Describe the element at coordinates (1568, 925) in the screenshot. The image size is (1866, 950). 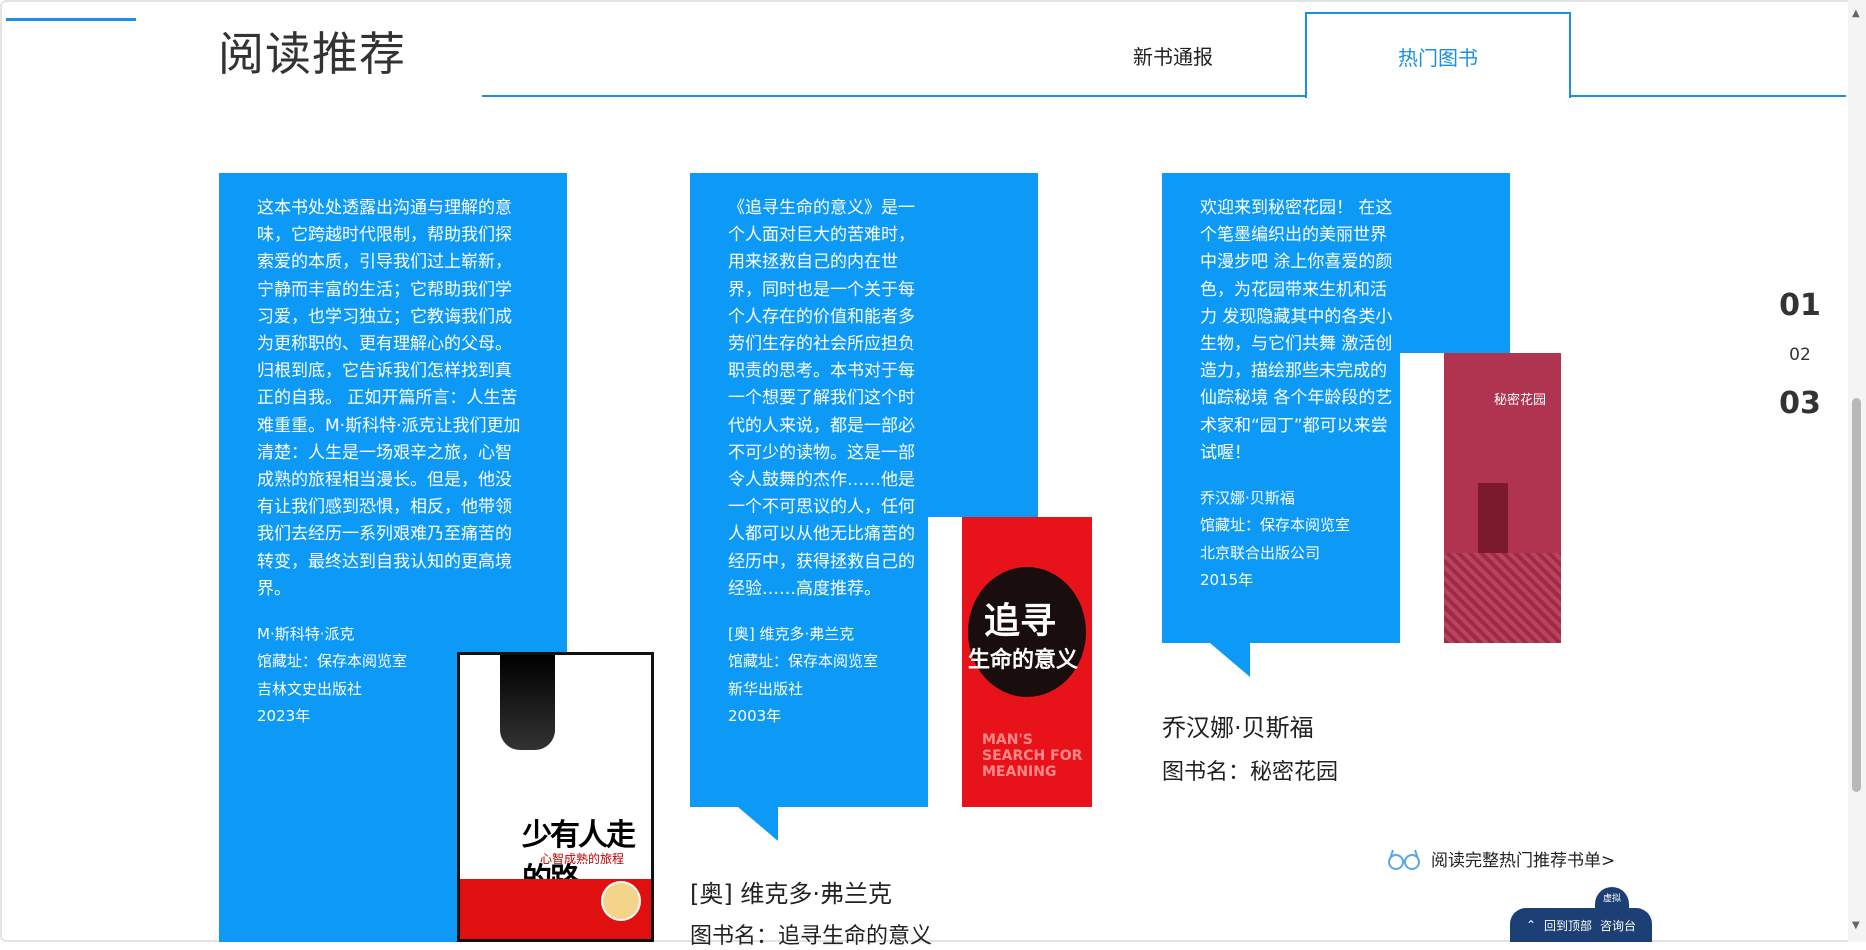
I see `back-to-top-button: 回到顶部` at that location.